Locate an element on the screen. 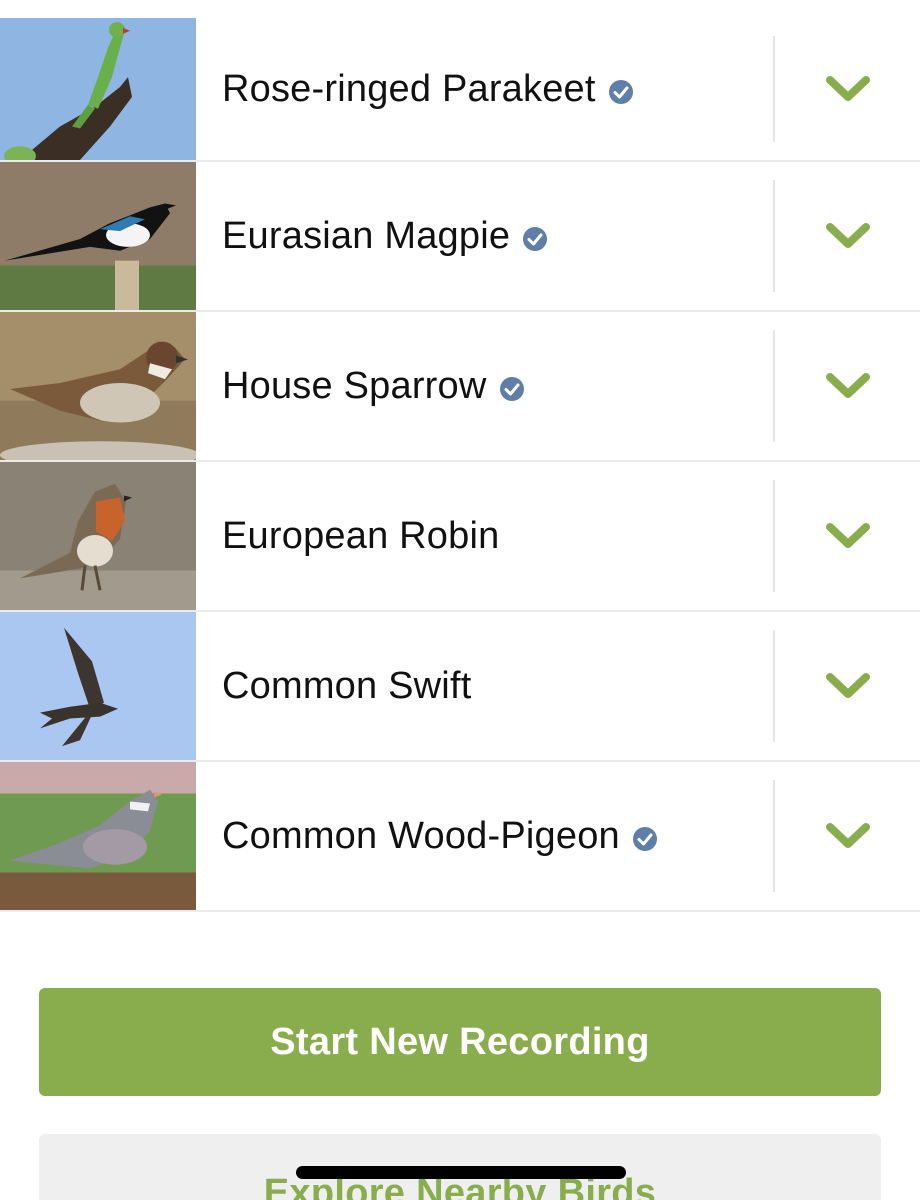  eurasian-magpie-photo is located at coordinates (98, 236).